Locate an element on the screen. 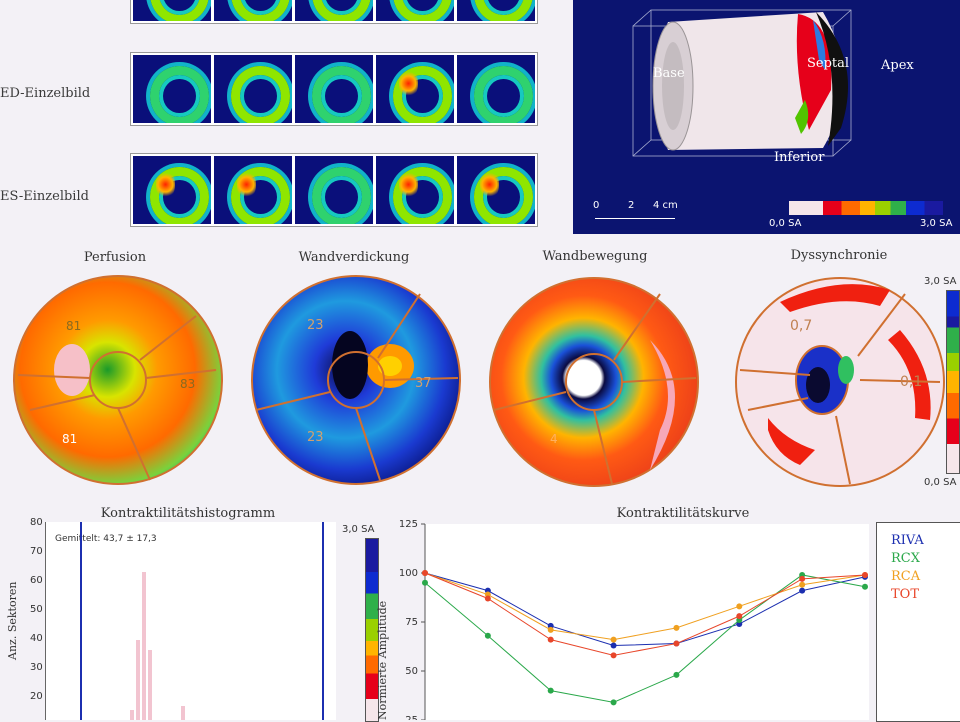 This screenshot has width=960, height=722. histogram-marker-left is located at coordinates (81, 621).